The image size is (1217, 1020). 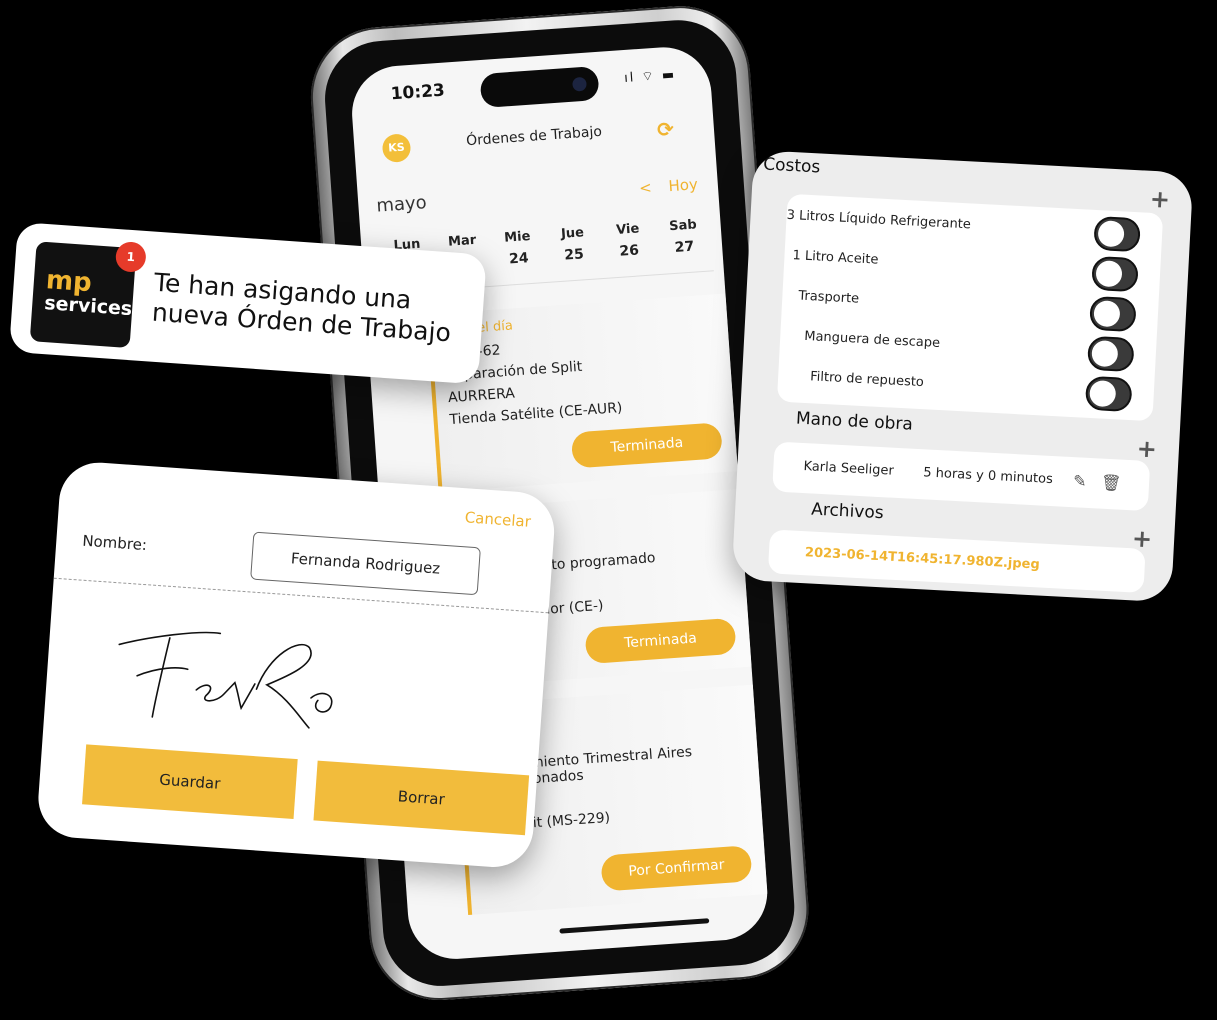 What do you see at coordinates (365, 563) in the screenshot?
I see `name-field` at bounding box center [365, 563].